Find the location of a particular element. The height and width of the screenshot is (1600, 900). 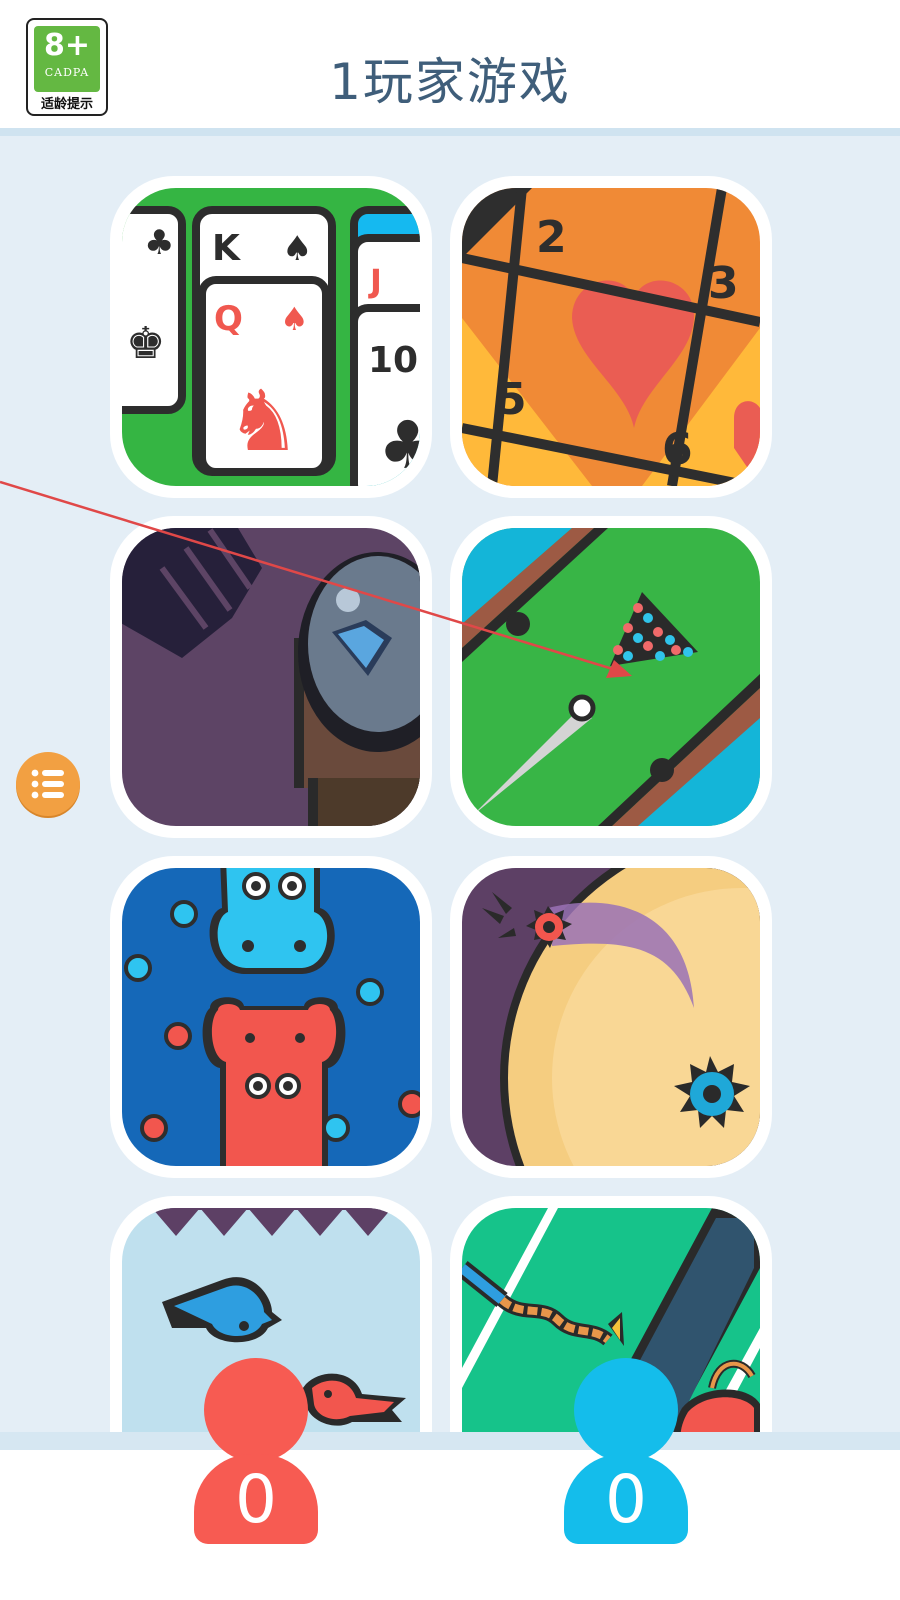

number-tiles-icon: 2 3 5 6 is located at coordinates (611, 337).